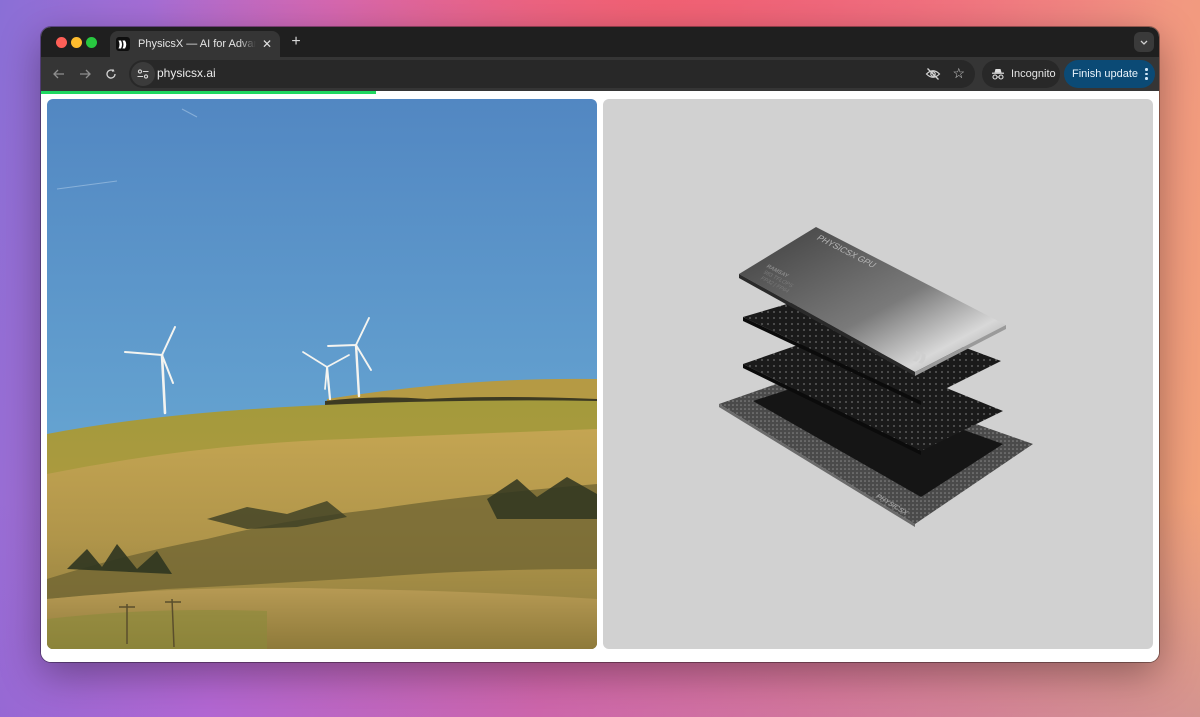 This screenshot has width=1200, height=717. I want to click on close-tab-icon: ✕, so click(267, 44).